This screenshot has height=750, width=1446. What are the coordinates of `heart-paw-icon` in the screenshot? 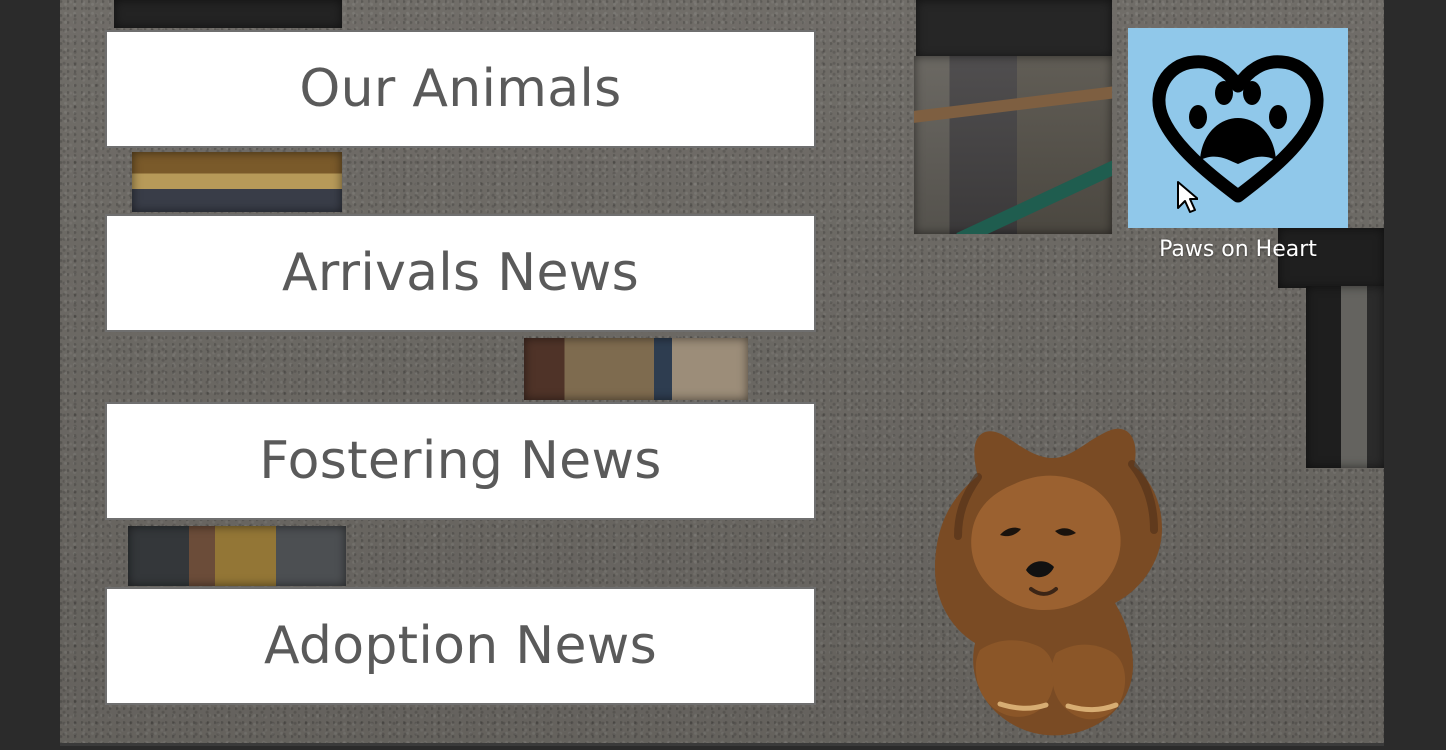 It's located at (1238, 129).